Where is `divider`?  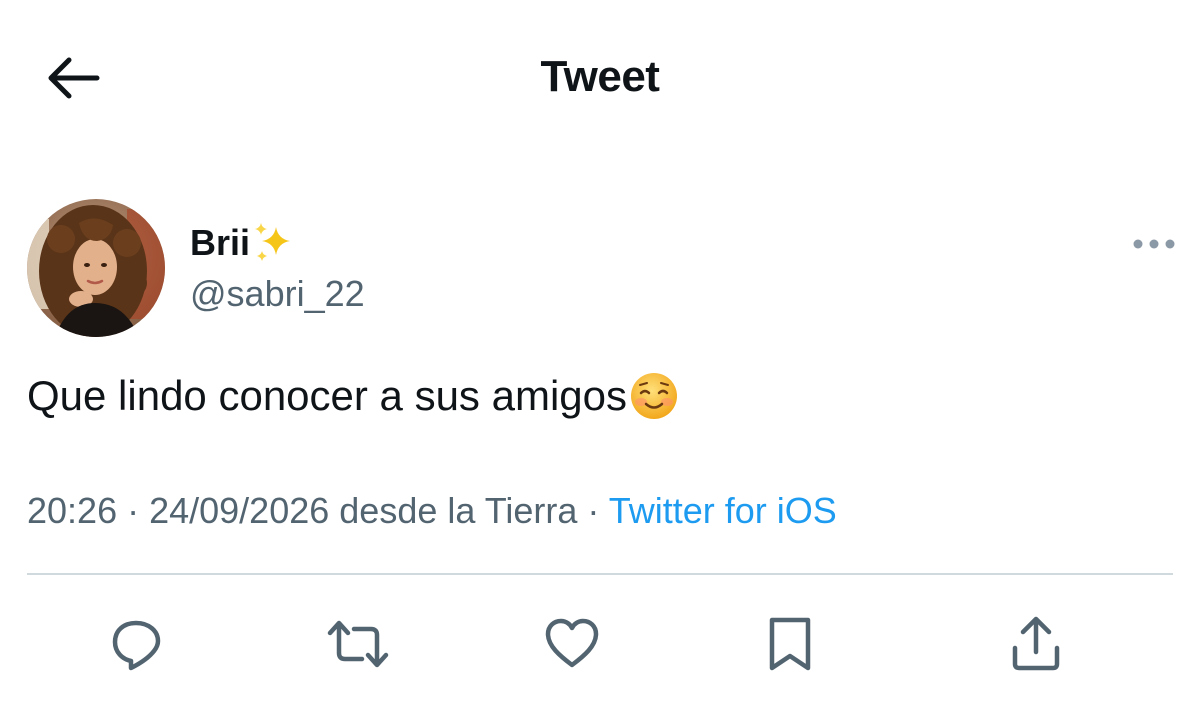
divider is located at coordinates (600, 574).